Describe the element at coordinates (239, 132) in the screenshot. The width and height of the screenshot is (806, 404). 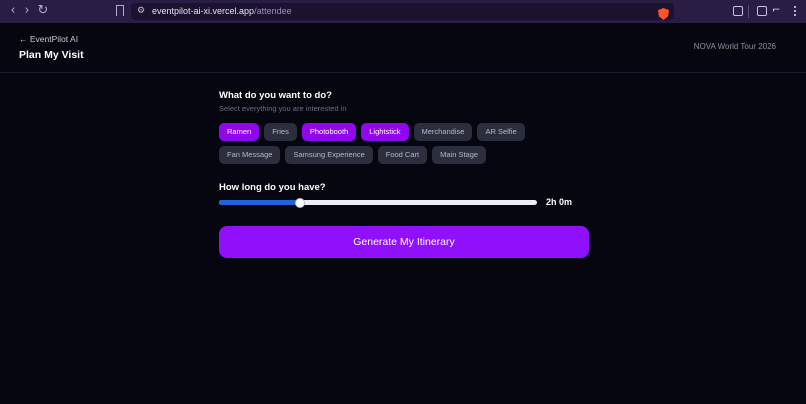
I see `interest-chip-ramen: Ramen` at that location.